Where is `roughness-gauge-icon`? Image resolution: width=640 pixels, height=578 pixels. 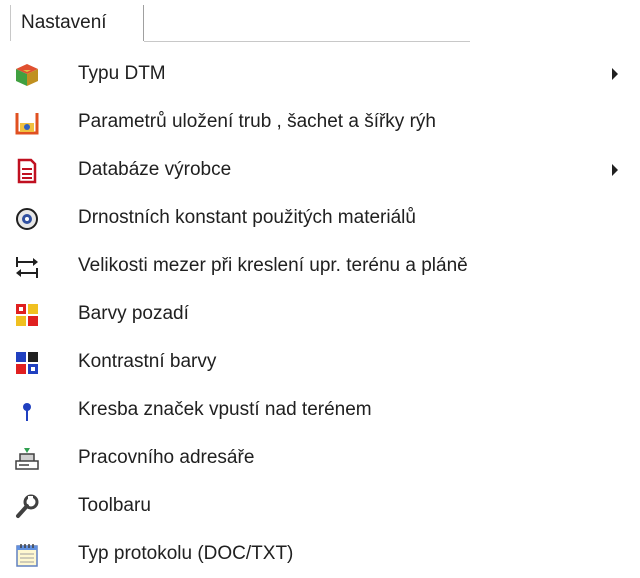
roughness-gauge-icon is located at coordinates (27, 219).